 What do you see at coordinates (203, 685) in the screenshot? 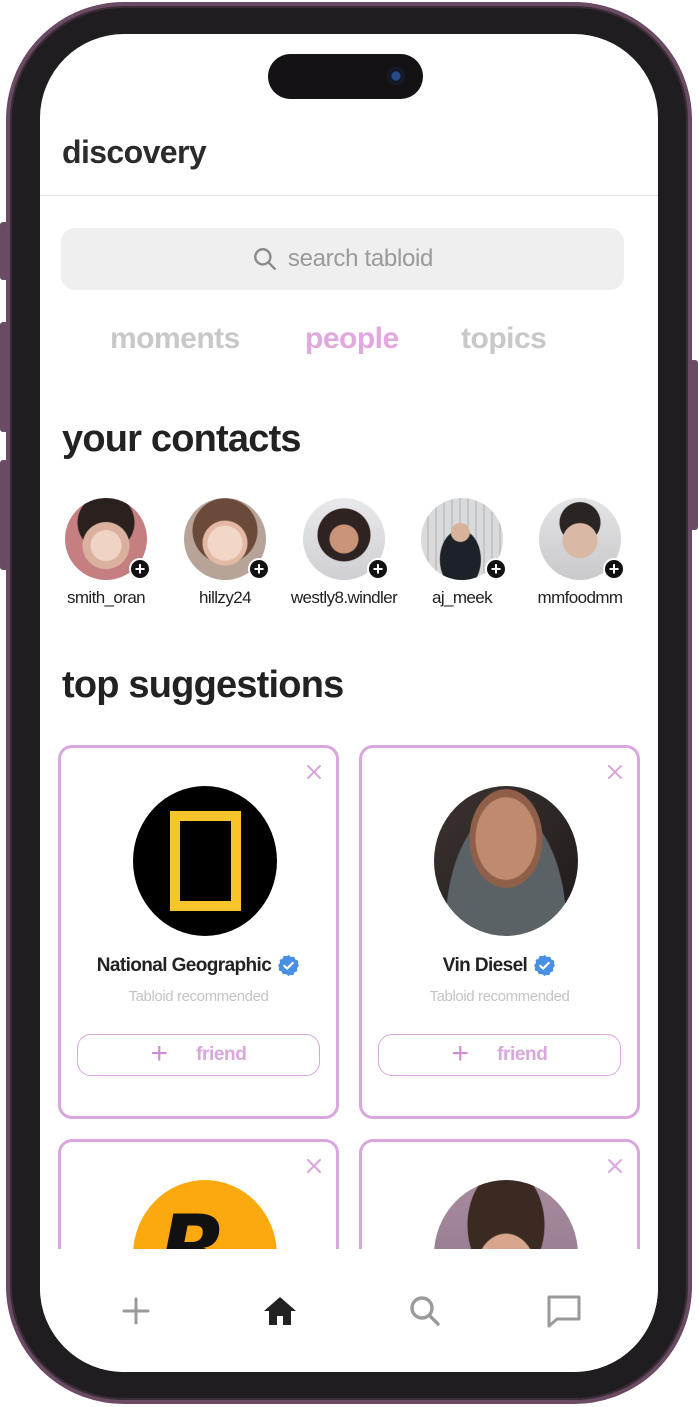
I see `suggestions-section-title: top suggestions` at bounding box center [203, 685].